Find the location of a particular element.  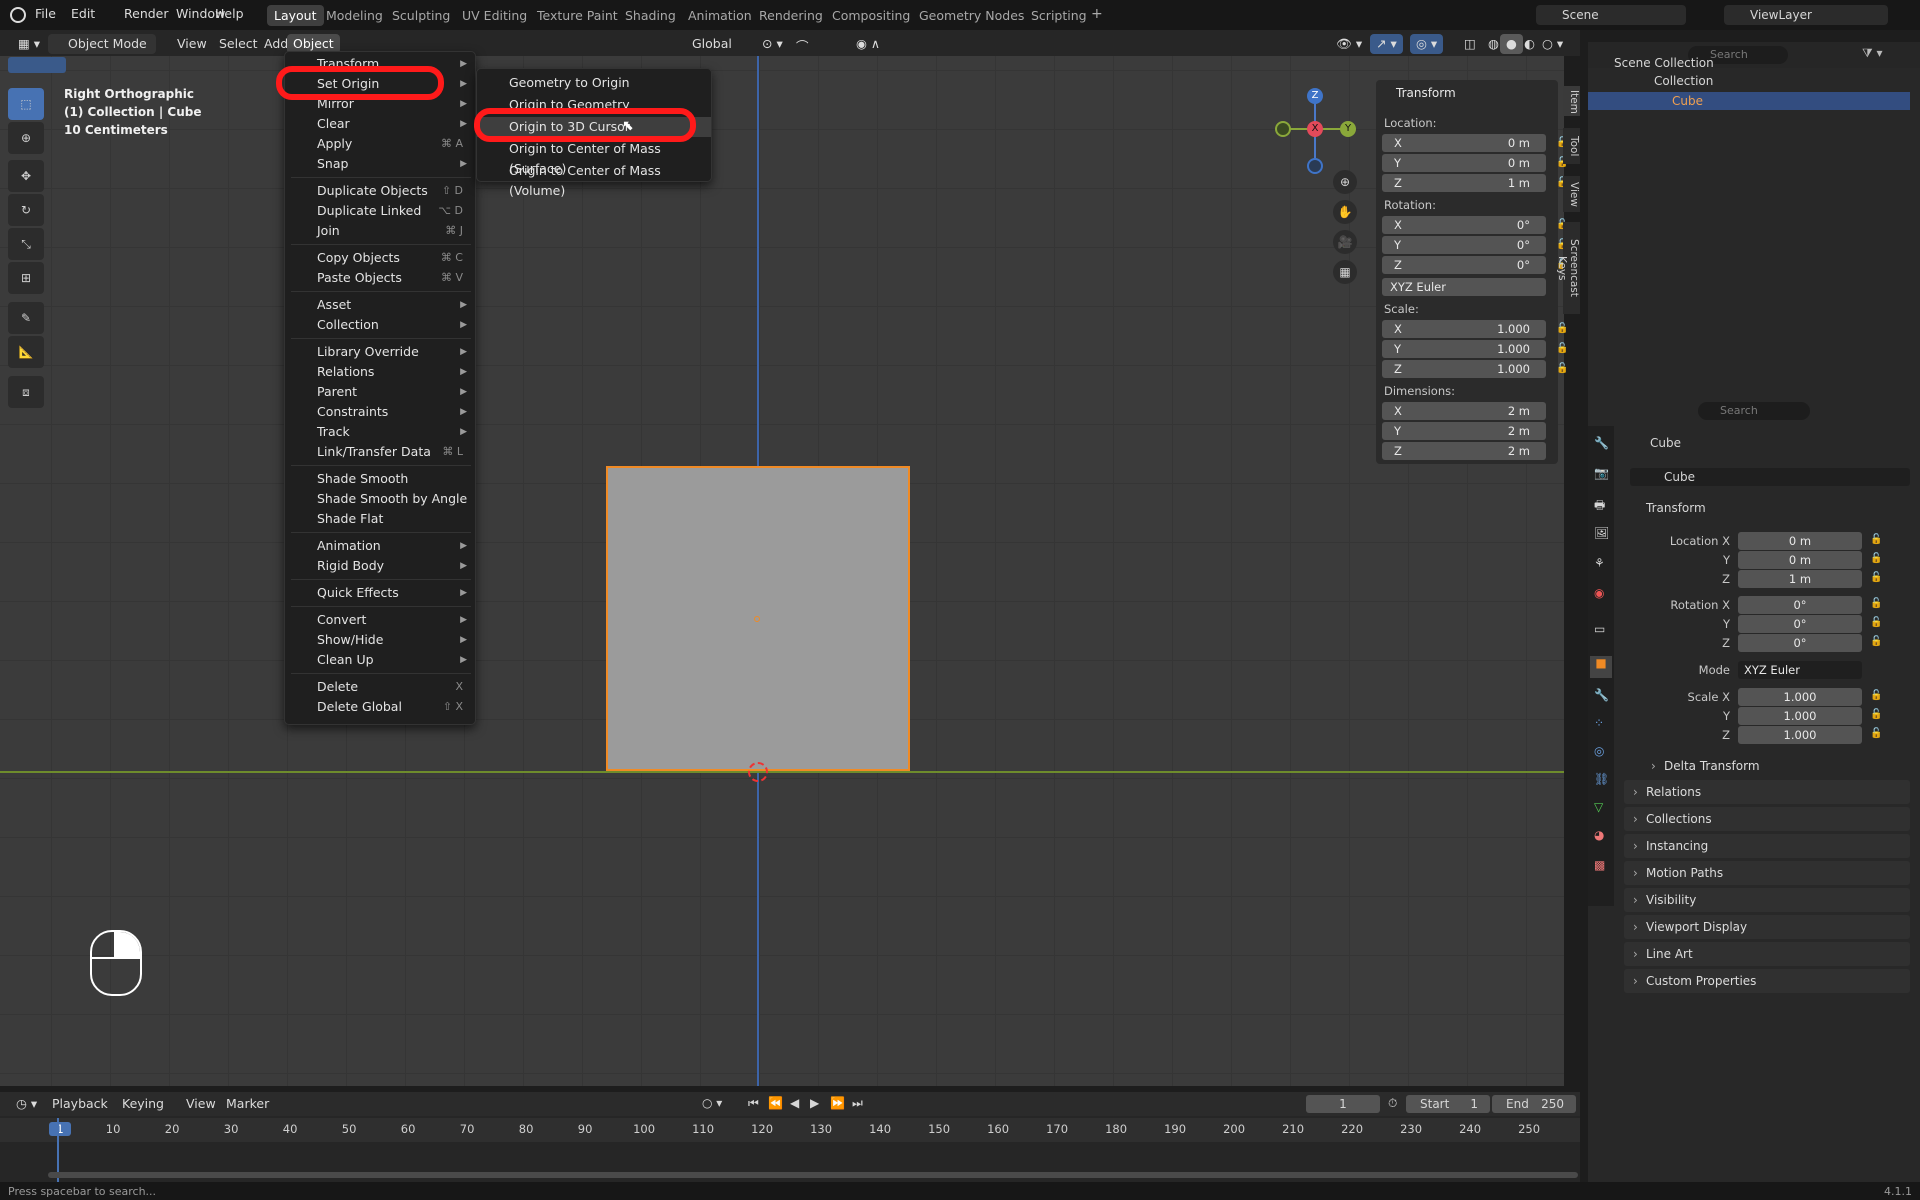

jump-end-icon: ⏭ is located at coordinates (857, 1103).